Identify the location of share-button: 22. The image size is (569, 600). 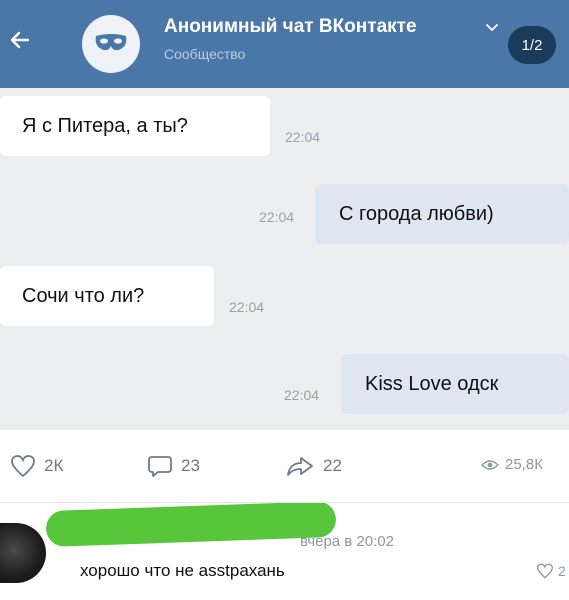
(313, 466).